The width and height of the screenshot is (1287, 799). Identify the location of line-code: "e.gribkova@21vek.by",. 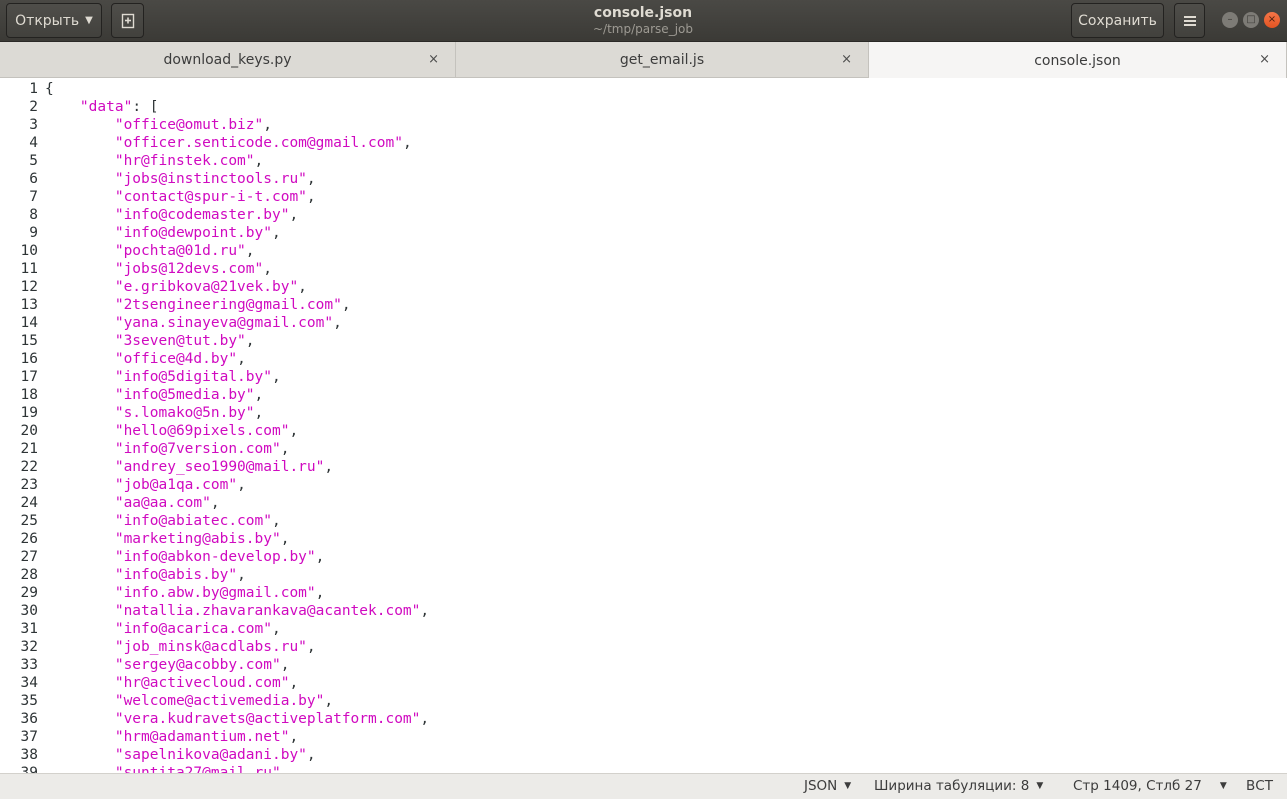
(210, 287).